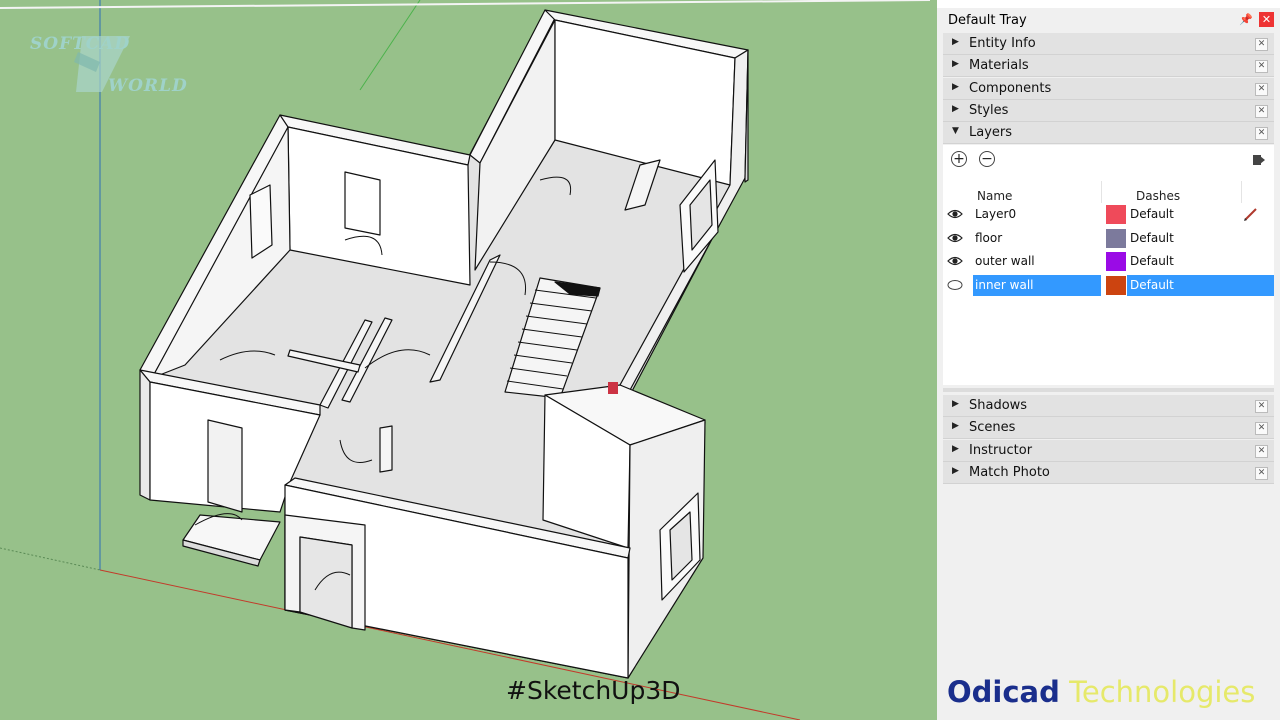 The image size is (1280, 720). What do you see at coordinates (50, 559) in the screenshot?
I see `green-axis-dashed` at bounding box center [50, 559].